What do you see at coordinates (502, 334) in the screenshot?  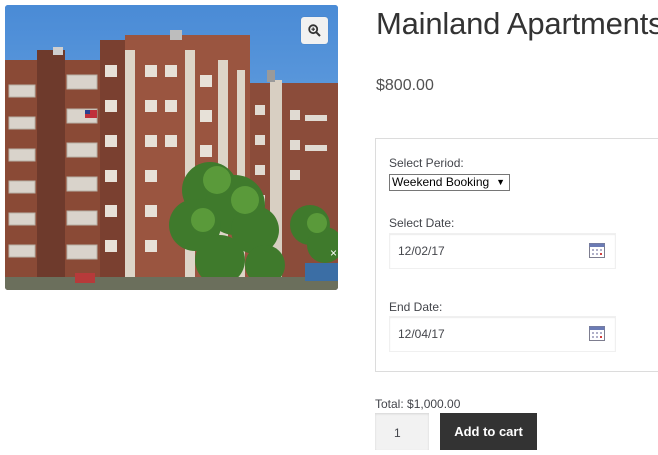 I see `end-date-field: 12/04/17` at bounding box center [502, 334].